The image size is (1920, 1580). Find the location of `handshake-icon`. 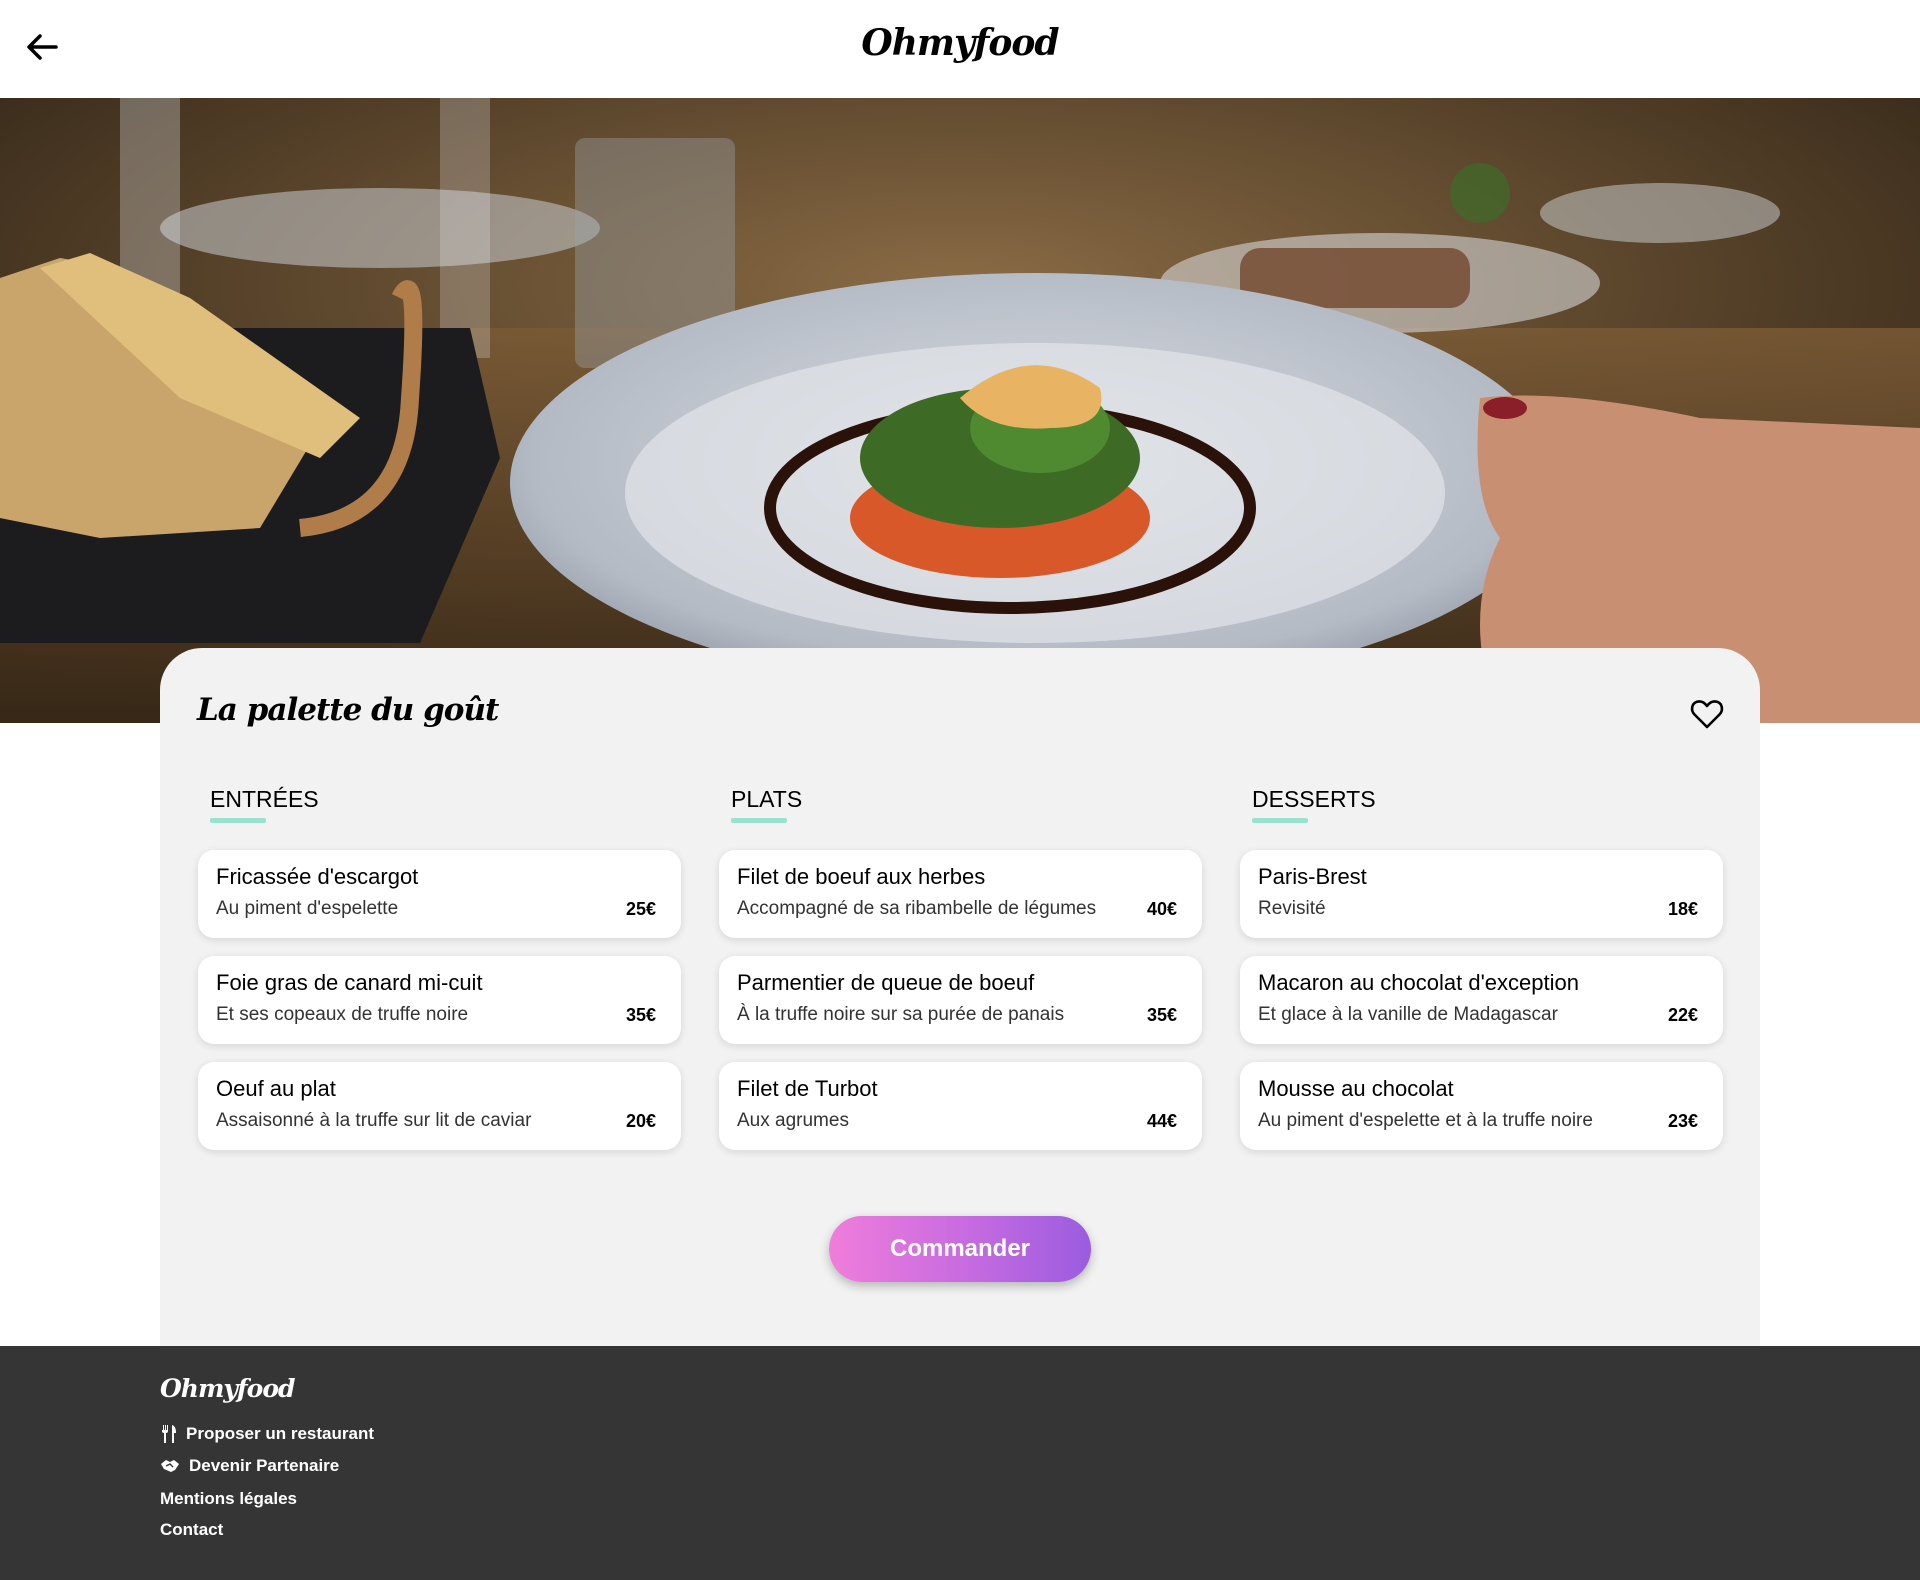

handshake-icon is located at coordinates (170, 1466).